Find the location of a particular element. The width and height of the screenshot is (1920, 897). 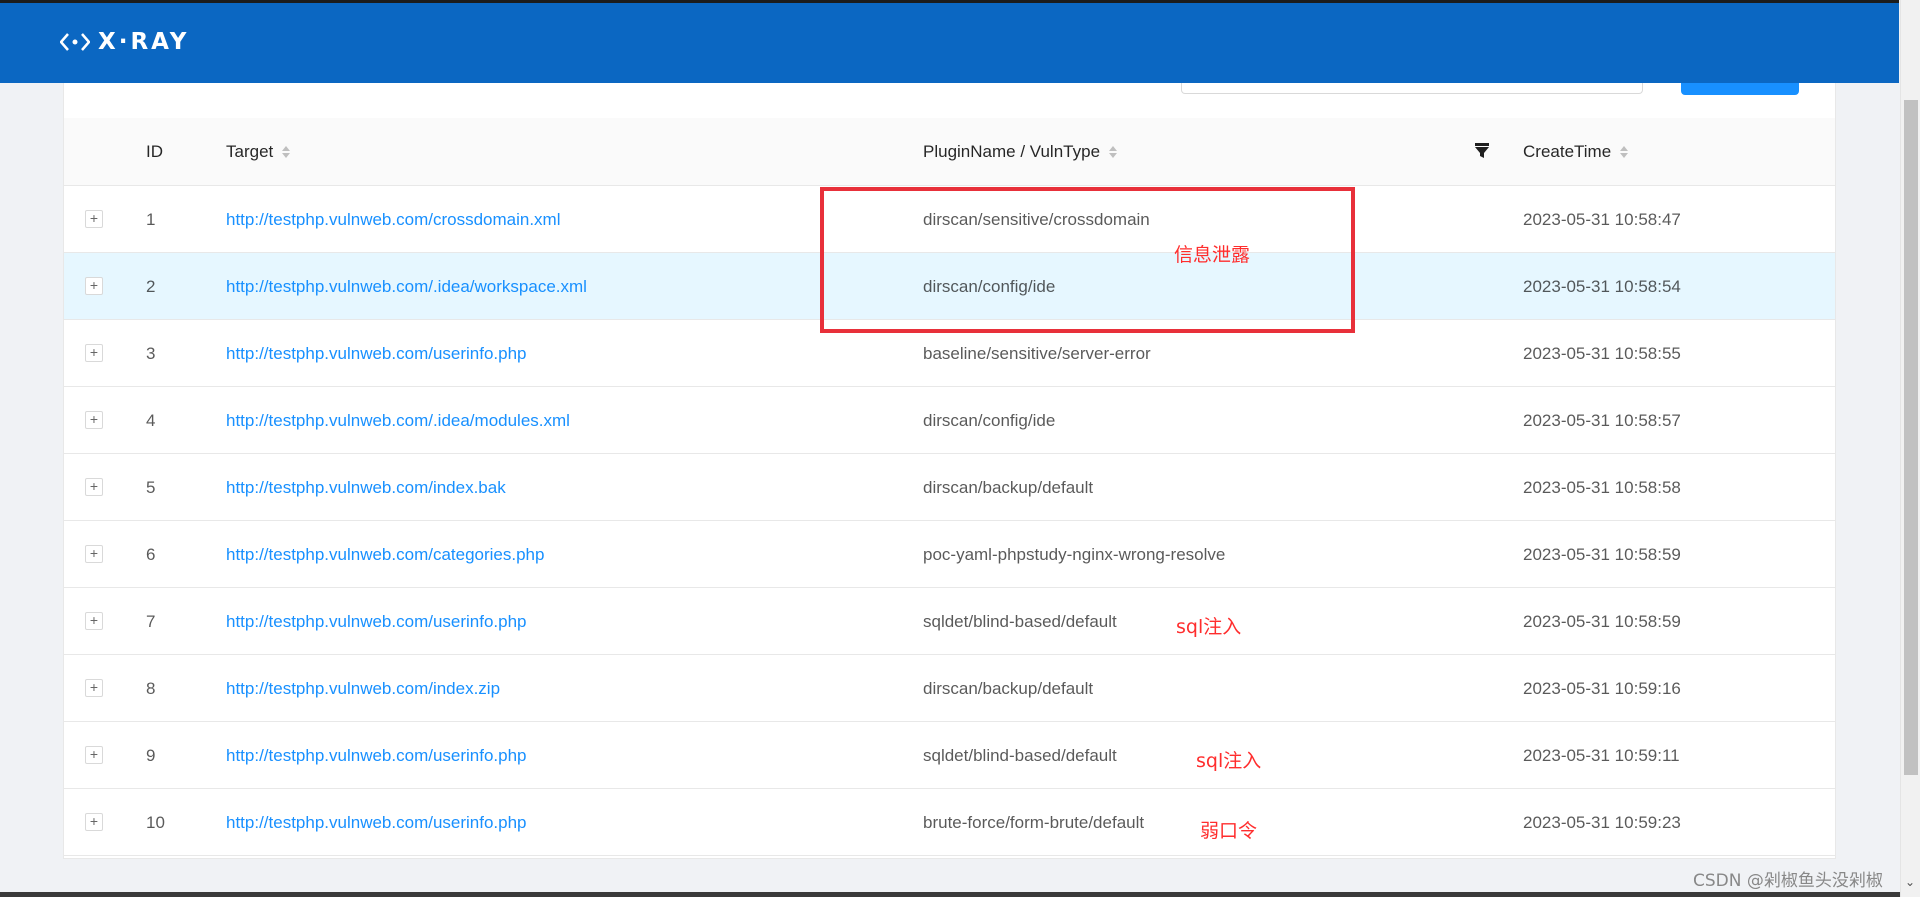

logo-text: X·RAY is located at coordinates (144, 42).